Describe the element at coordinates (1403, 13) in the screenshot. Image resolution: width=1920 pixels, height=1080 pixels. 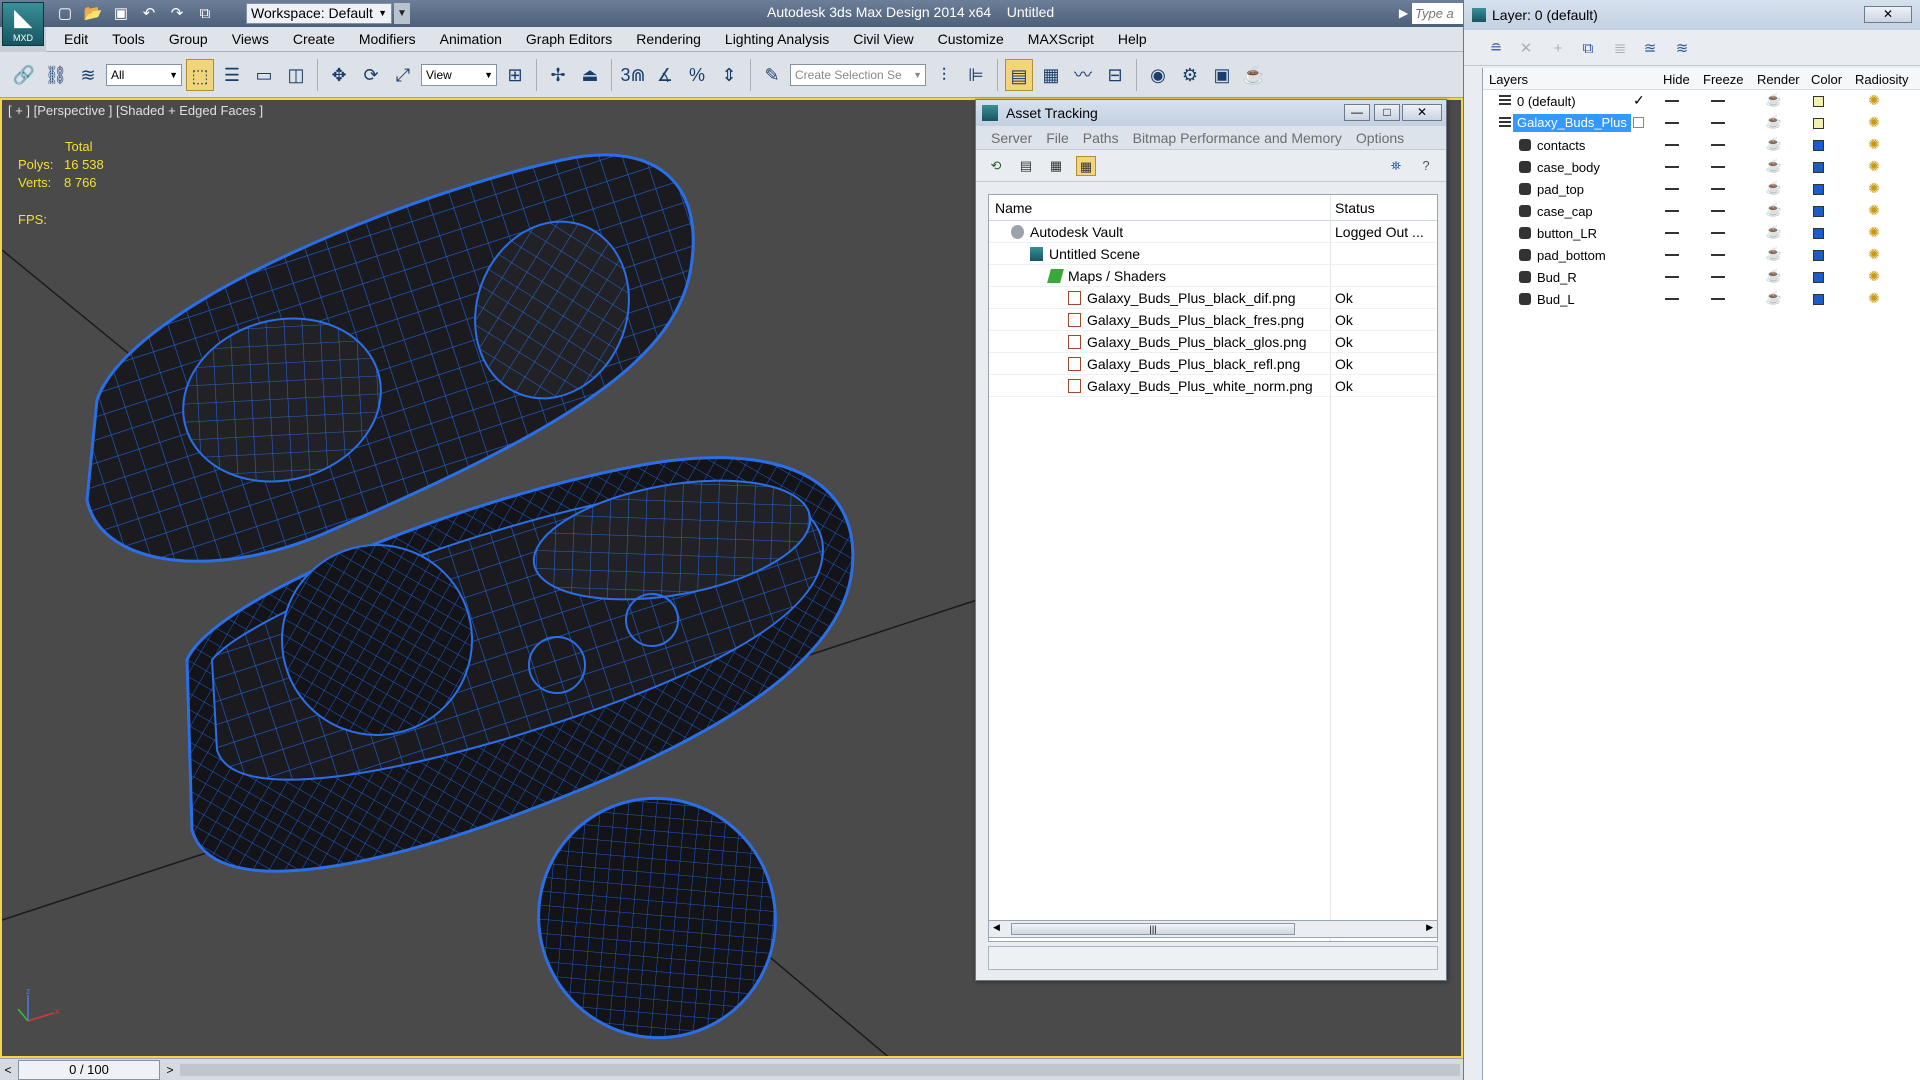
I see `search-expand-icon: ▶` at that location.